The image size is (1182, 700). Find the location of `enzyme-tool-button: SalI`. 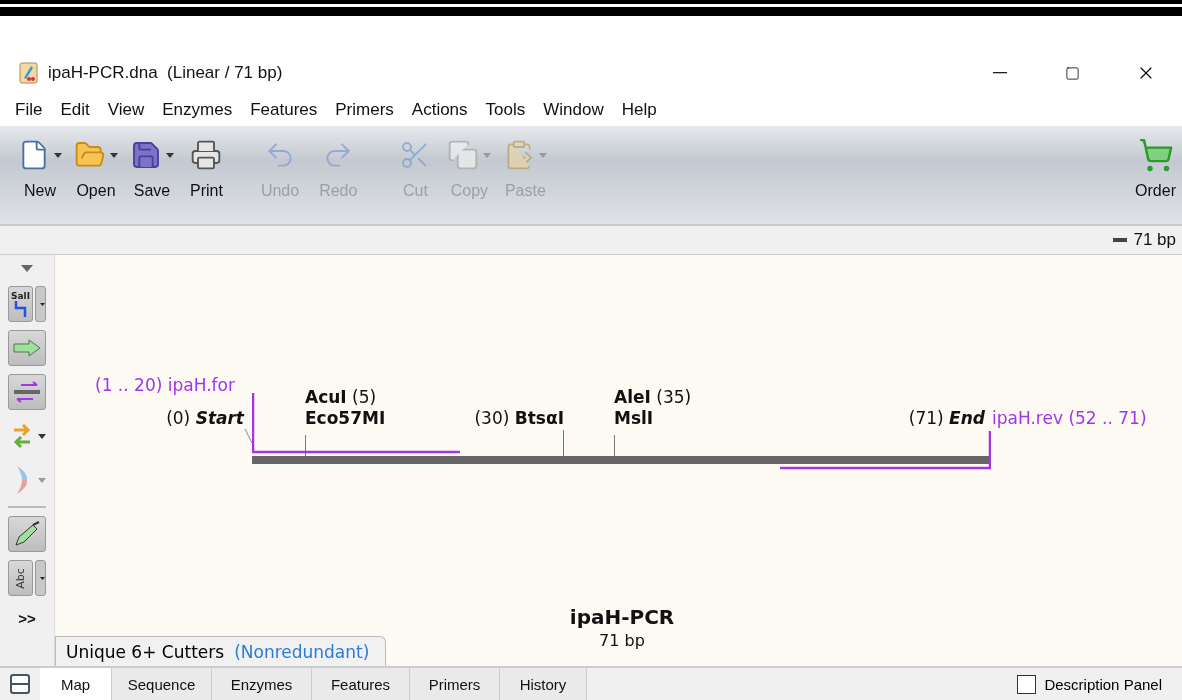

enzyme-tool-button: SalI is located at coordinates (20, 304).